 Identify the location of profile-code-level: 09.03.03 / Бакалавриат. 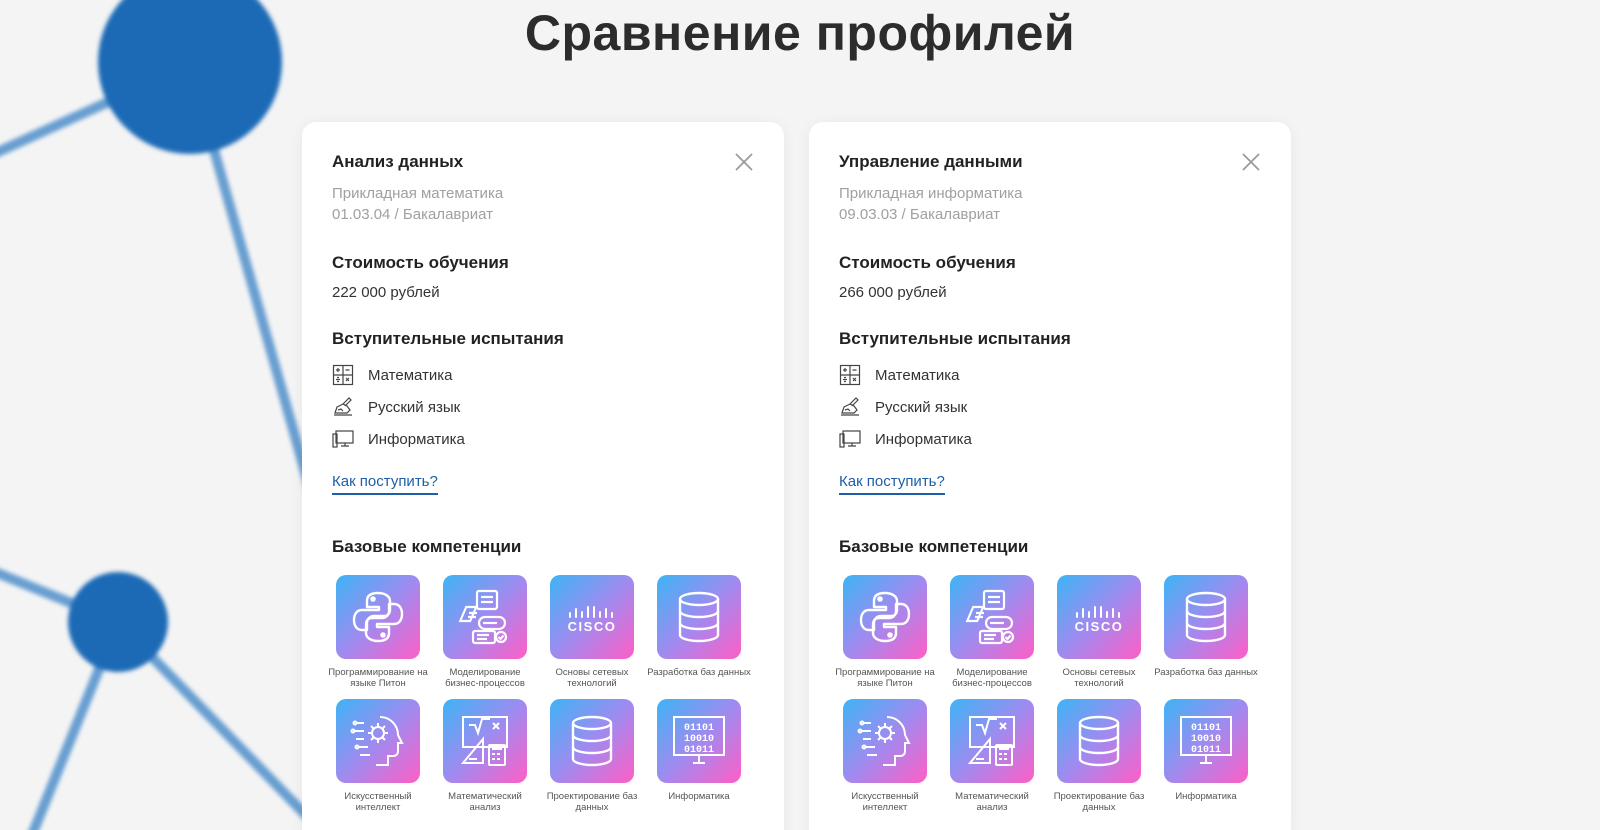
(919, 214).